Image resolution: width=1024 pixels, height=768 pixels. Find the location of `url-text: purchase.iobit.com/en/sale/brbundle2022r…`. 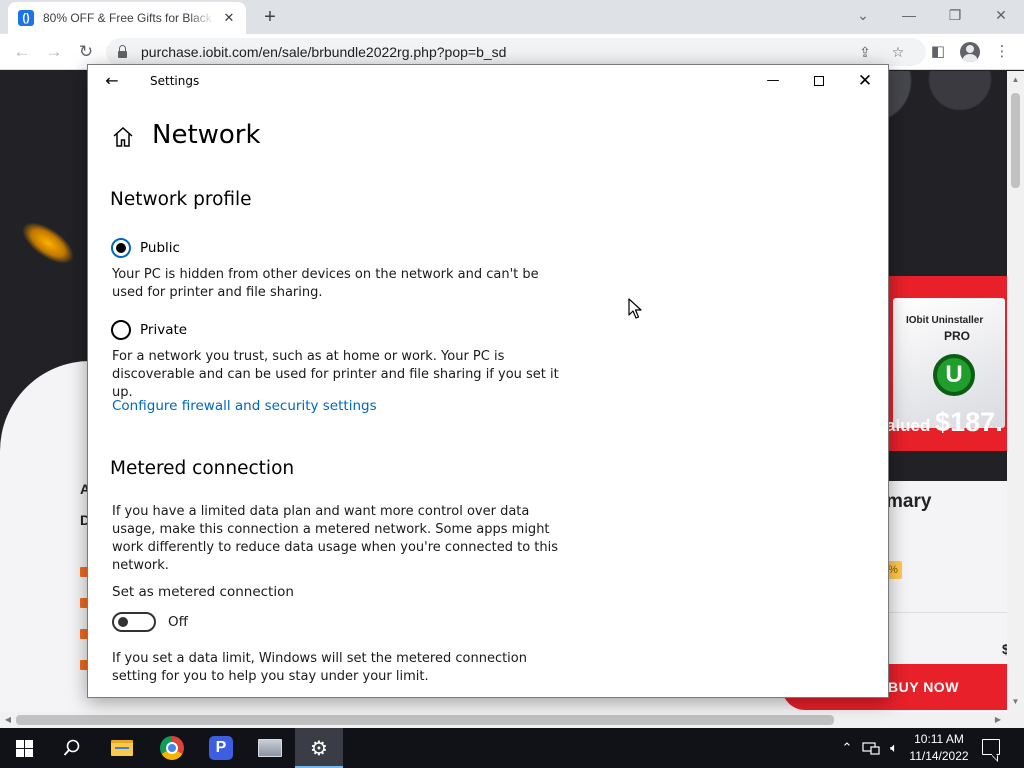

url-text: purchase.iobit.com/en/sale/brbundle2022r… is located at coordinates (323, 52).